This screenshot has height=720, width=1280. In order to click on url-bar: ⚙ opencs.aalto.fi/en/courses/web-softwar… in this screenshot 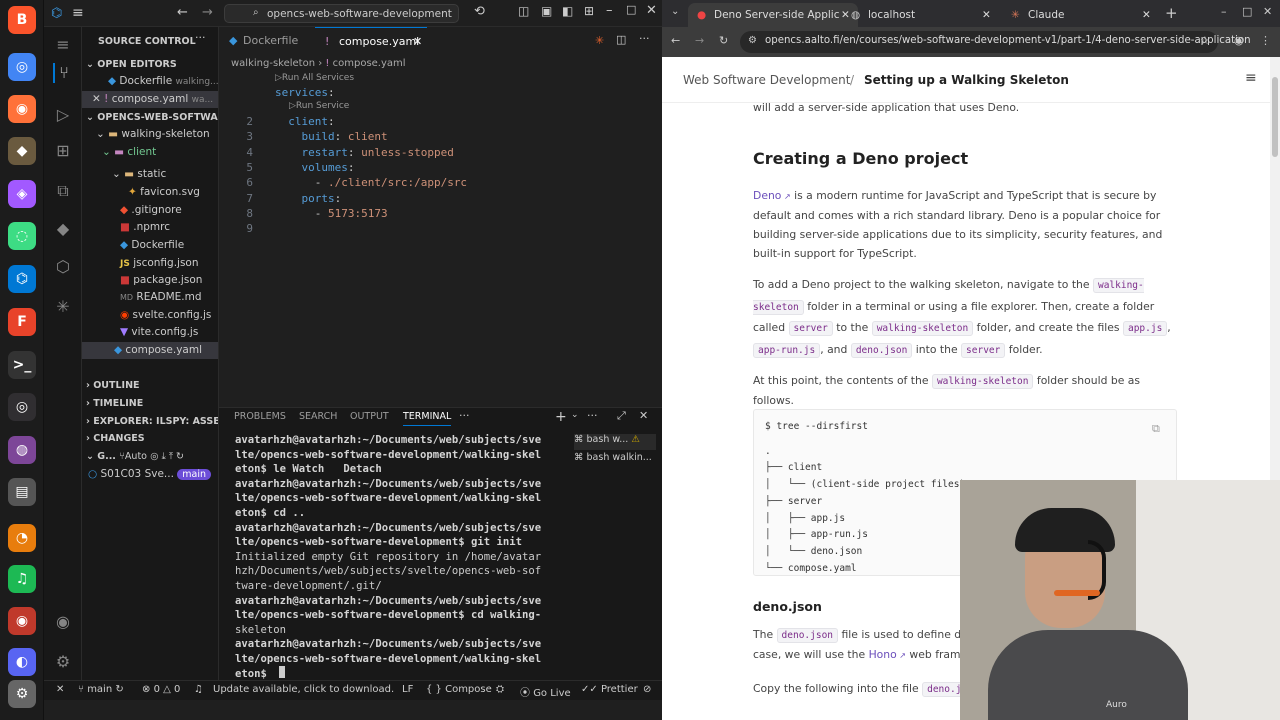, I will do `click(995, 42)`.